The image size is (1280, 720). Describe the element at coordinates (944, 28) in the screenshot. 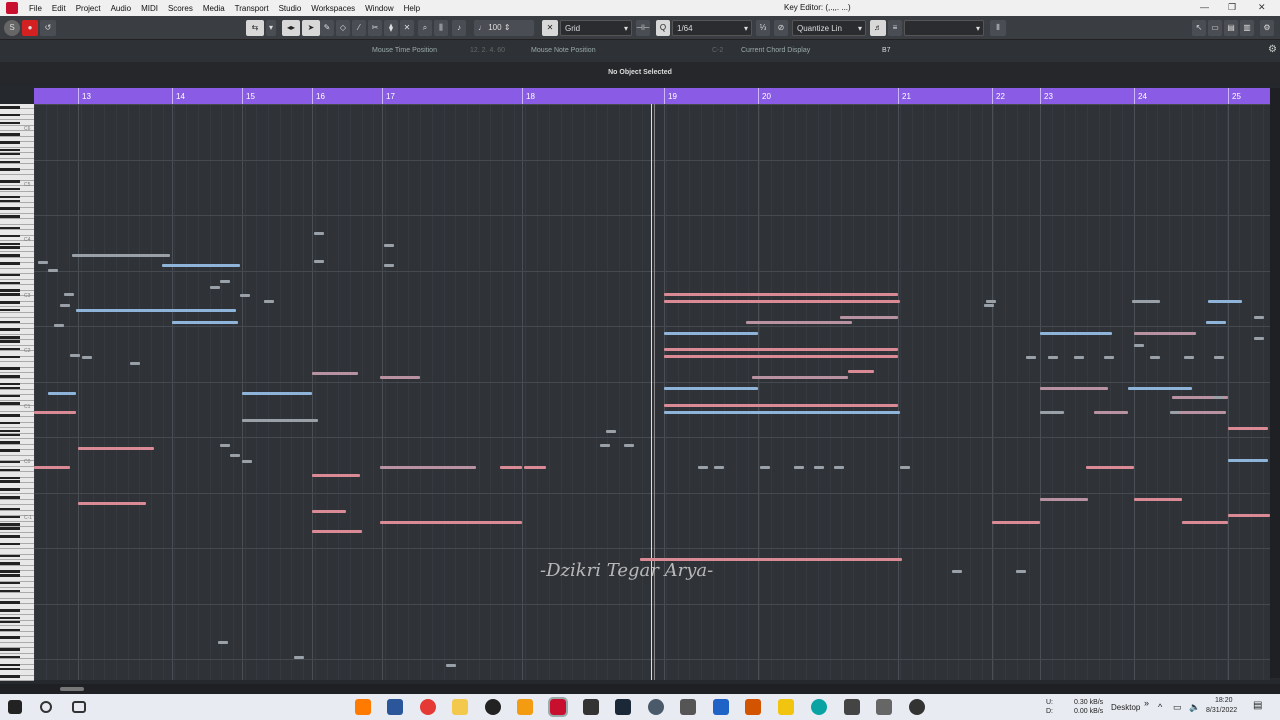

I see `colors-select: ▾` at that location.